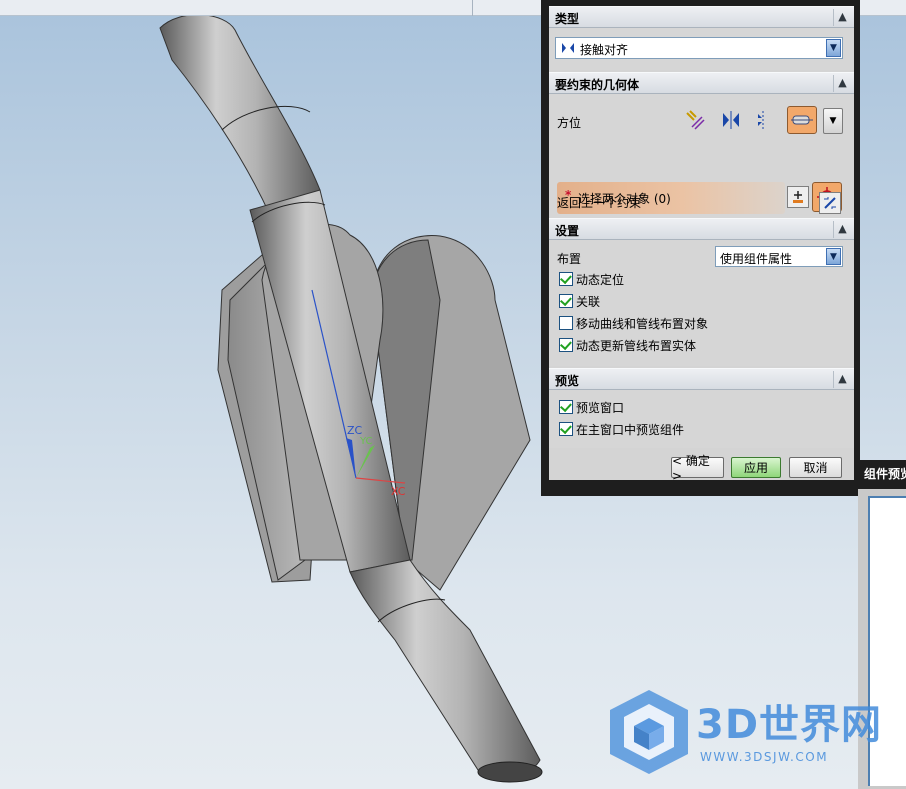 This screenshot has width=906, height=789. Describe the element at coordinates (569, 123) in the screenshot. I see `orientation-label: 方位` at that location.